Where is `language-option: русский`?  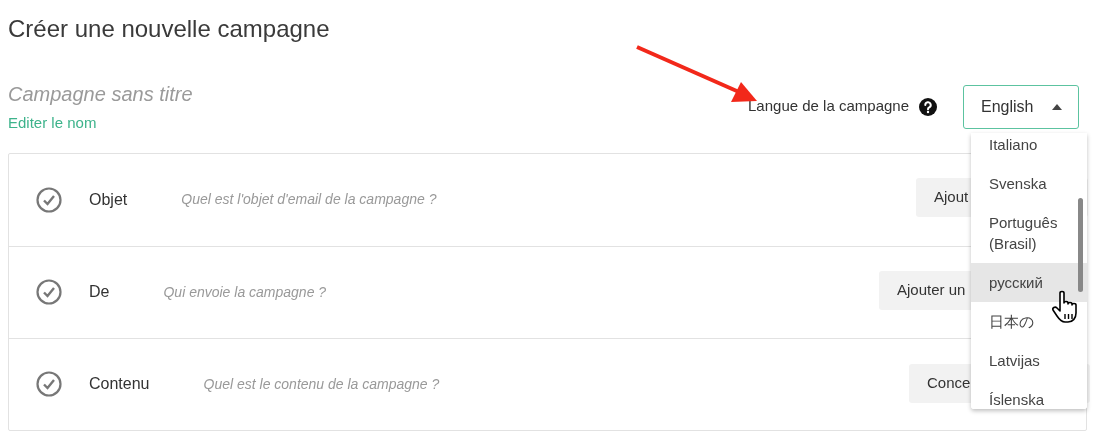 language-option: русский is located at coordinates (1029, 282).